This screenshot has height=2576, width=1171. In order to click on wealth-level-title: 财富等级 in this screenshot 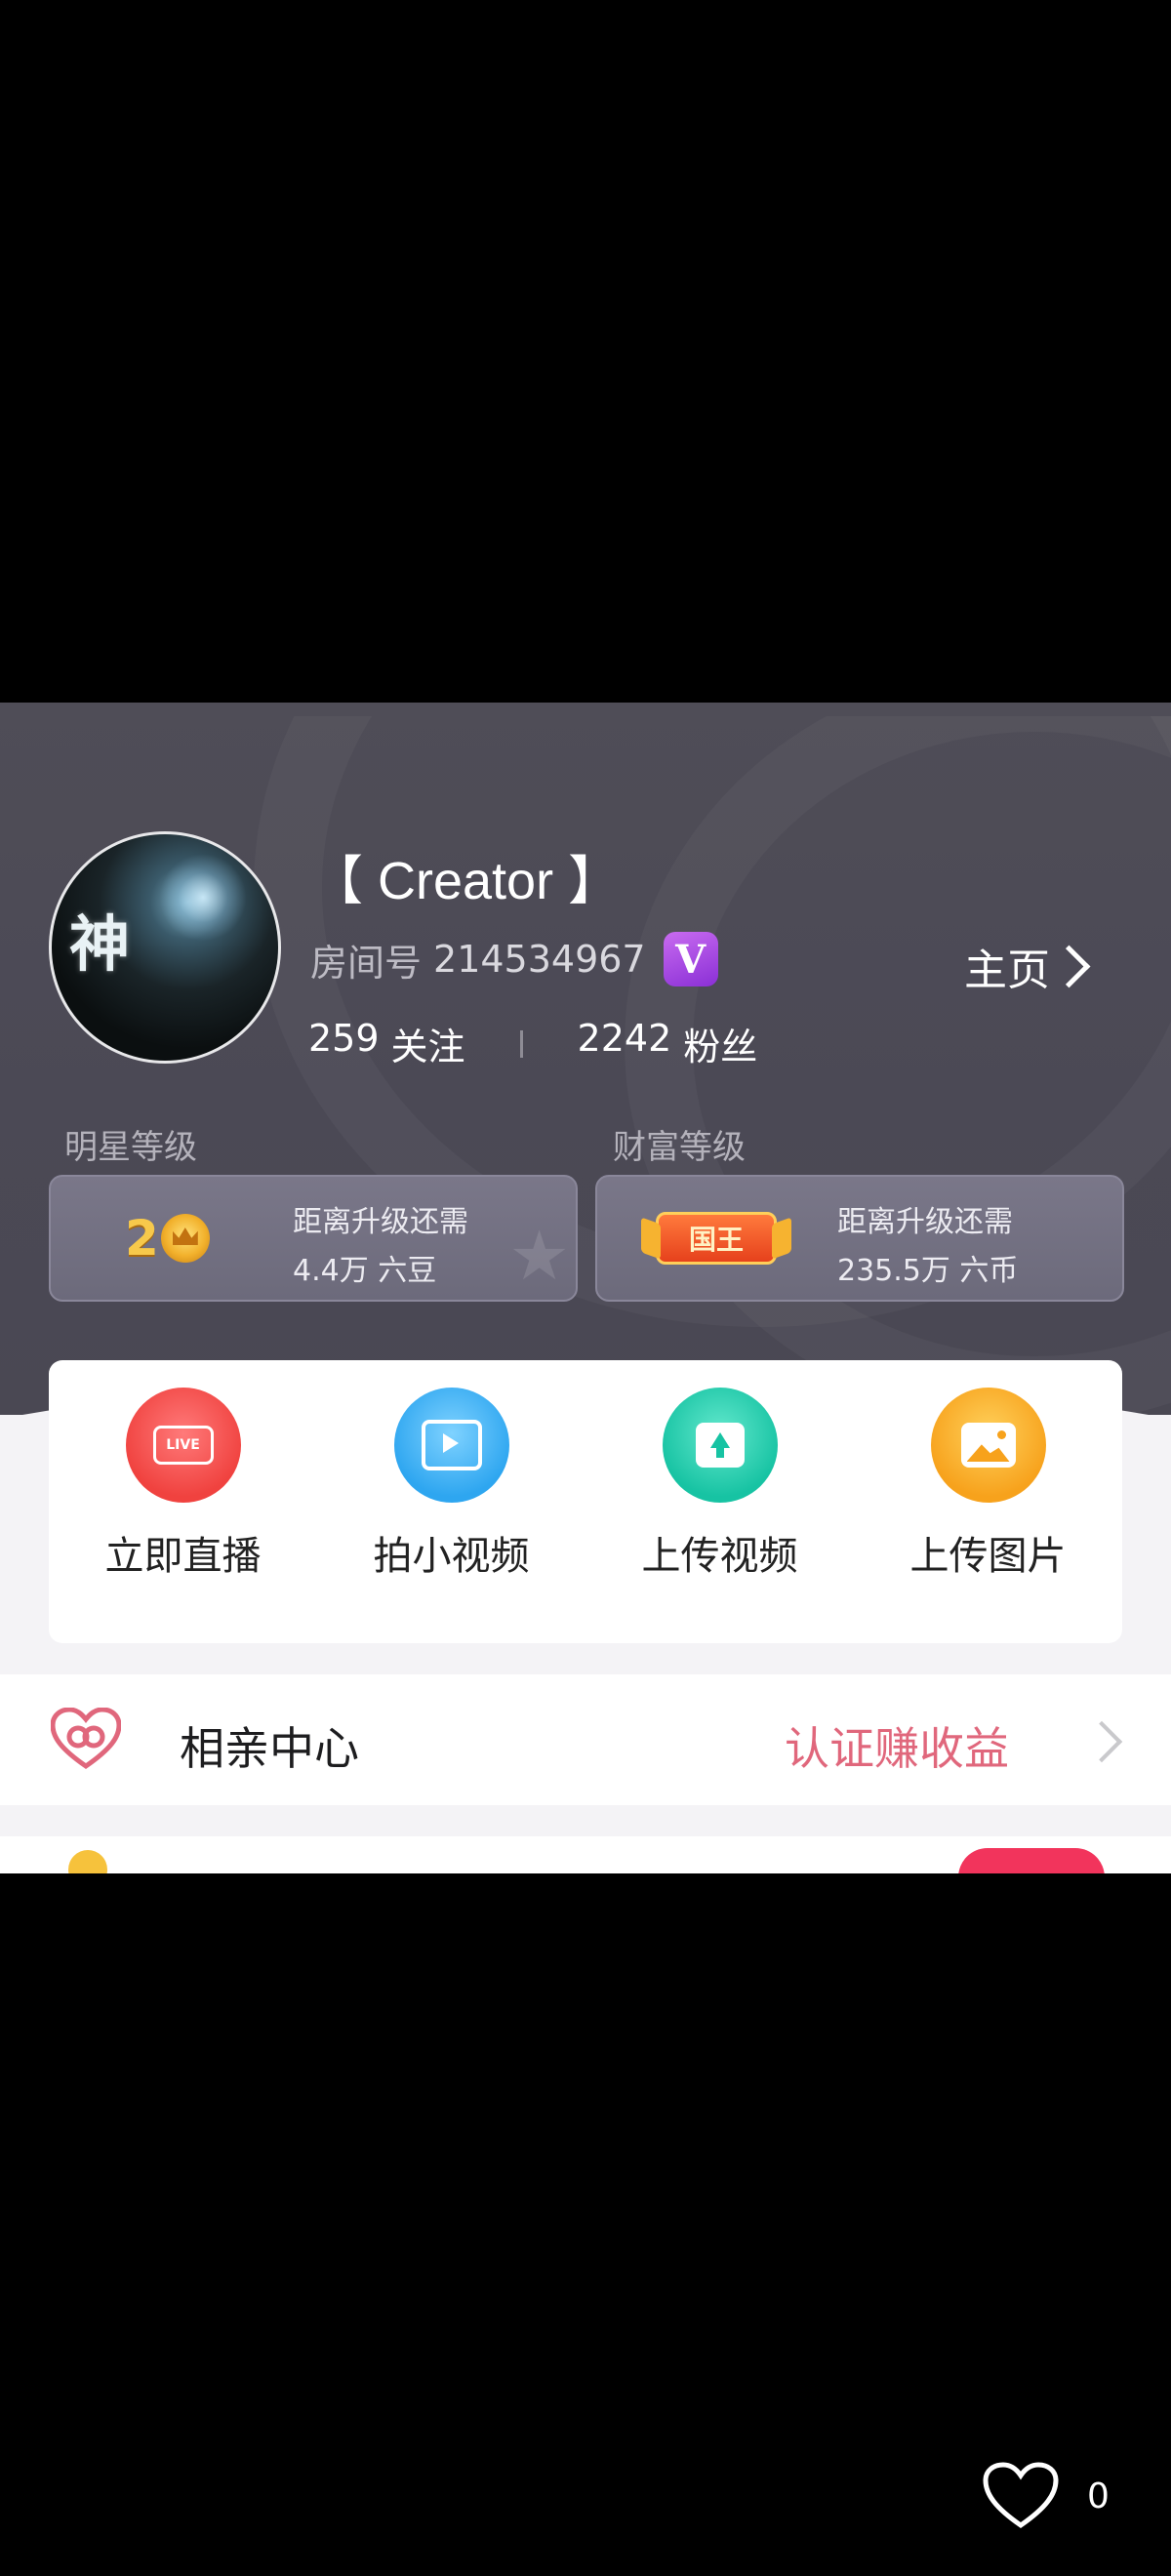, I will do `click(679, 1147)`.